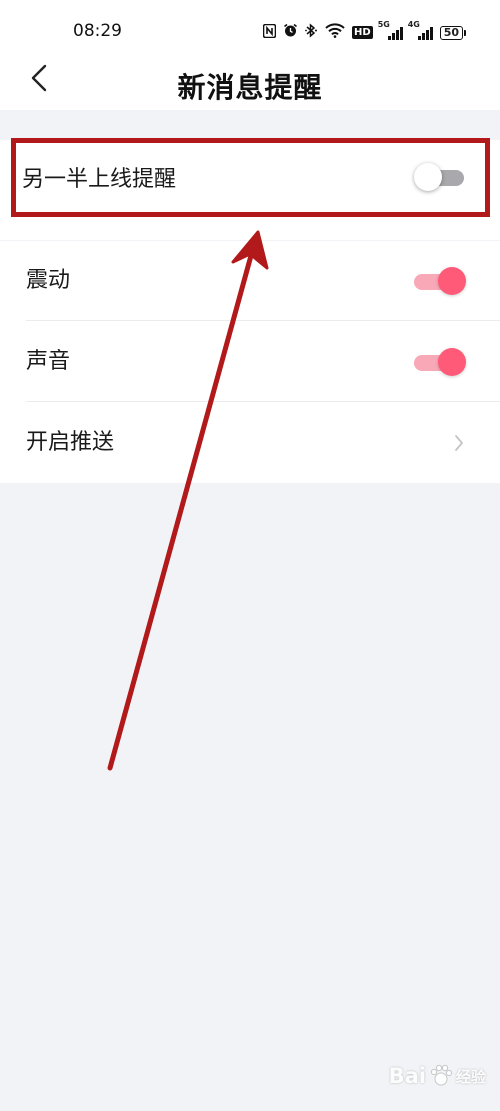  I want to click on sim2-network-label: 4G, so click(413, 24).